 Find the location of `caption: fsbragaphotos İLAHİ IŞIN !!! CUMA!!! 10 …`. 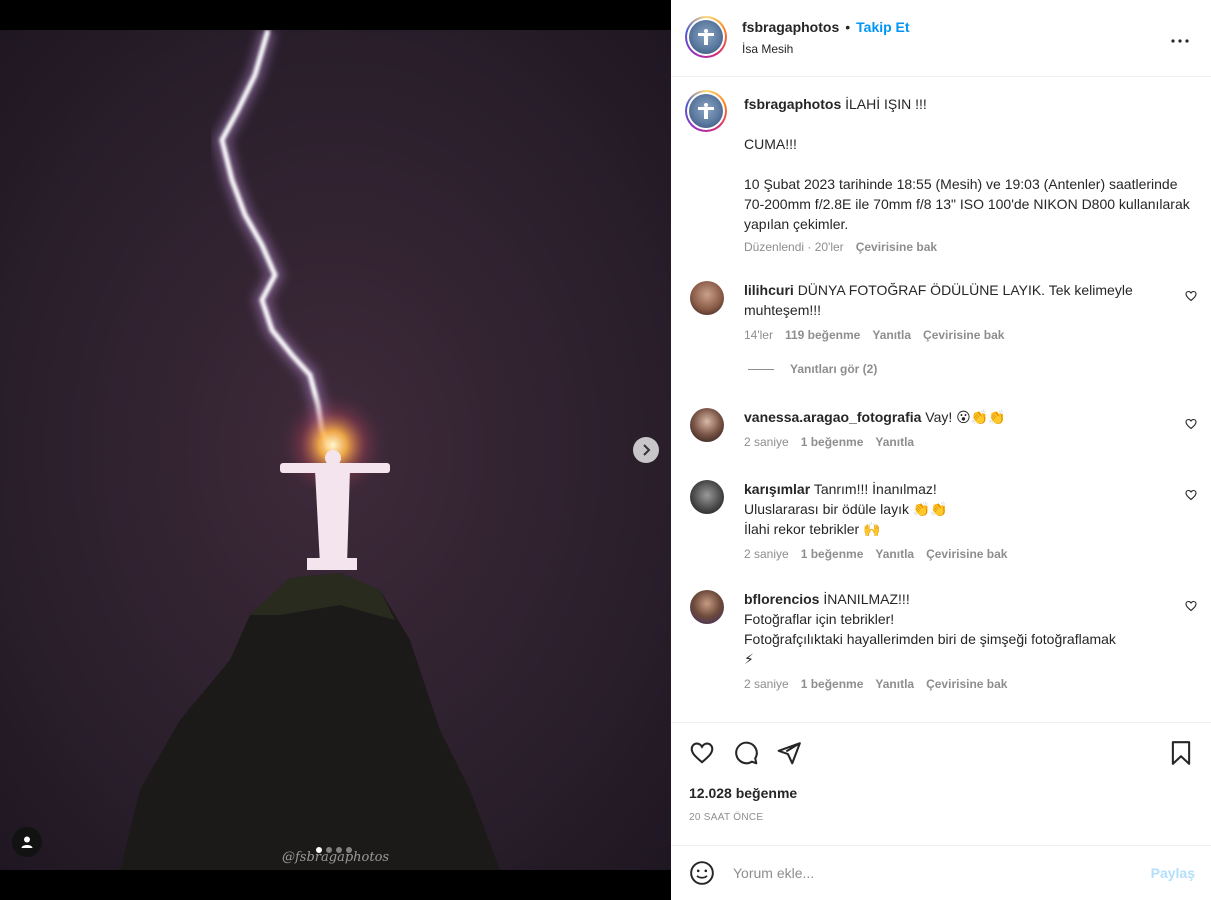

caption: fsbragaphotos İLAHİ IŞIN !!! CUMA!!! 10 … is located at coordinates (969, 174).